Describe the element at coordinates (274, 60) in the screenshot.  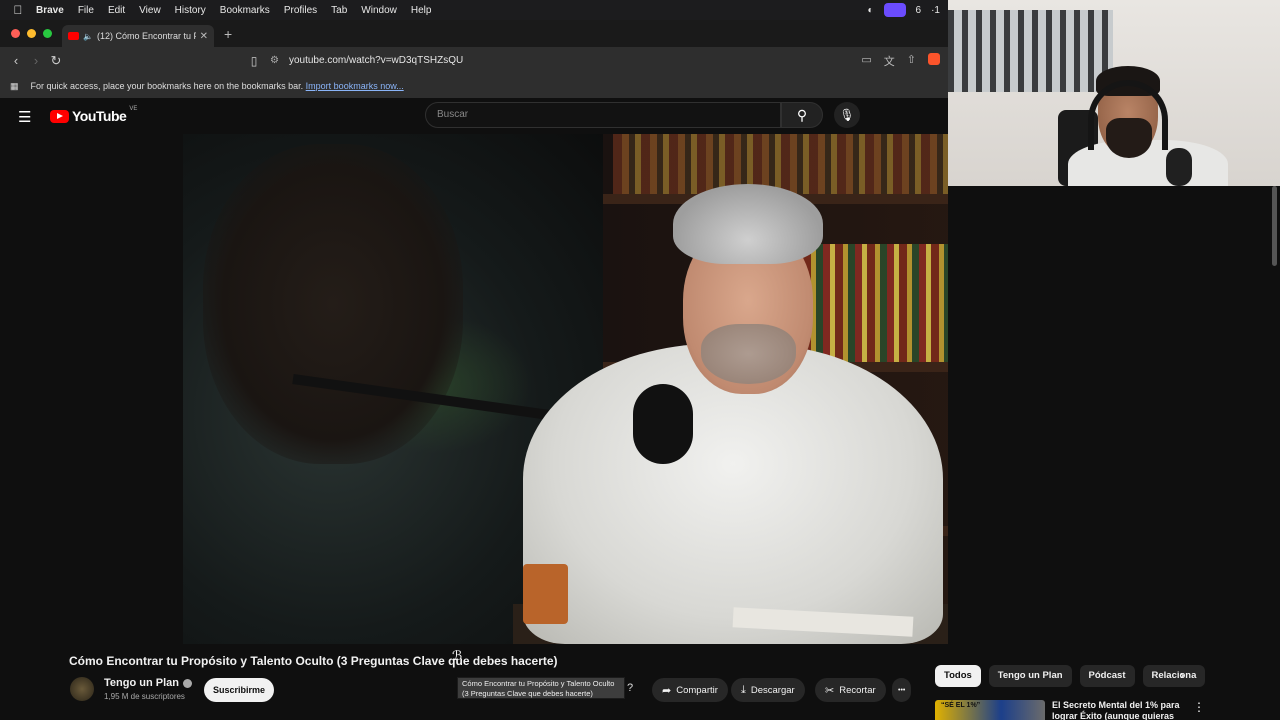
I see `site-settings-icon: ⚙` at that location.